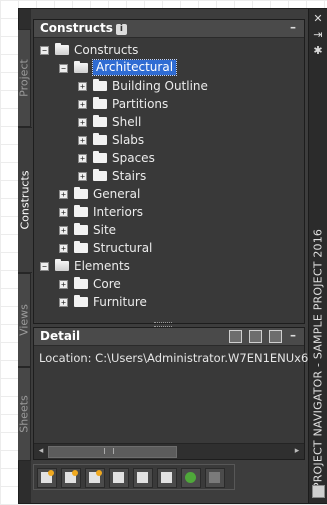 The height and width of the screenshot is (505, 327). I want to click on document-icon, so click(318, 491).